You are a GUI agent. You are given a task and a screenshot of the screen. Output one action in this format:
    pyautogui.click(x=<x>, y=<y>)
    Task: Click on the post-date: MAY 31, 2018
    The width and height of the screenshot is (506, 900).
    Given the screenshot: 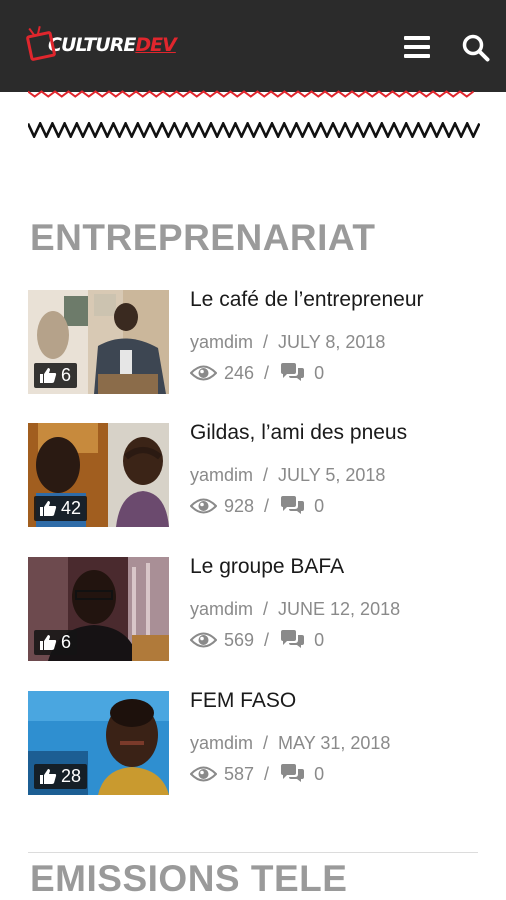 What is the action you would take?
    pyautogui.click(x=334, y=743)
    